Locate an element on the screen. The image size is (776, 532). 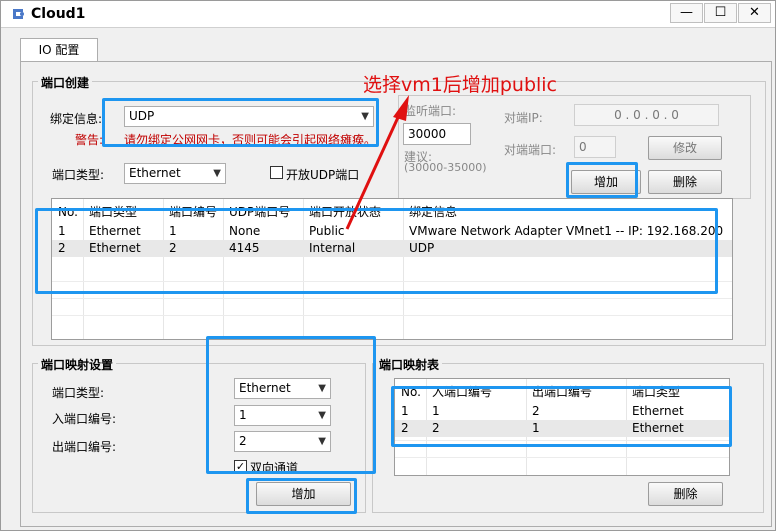
warning-label: 警告: is located at coordinates (89, 140).